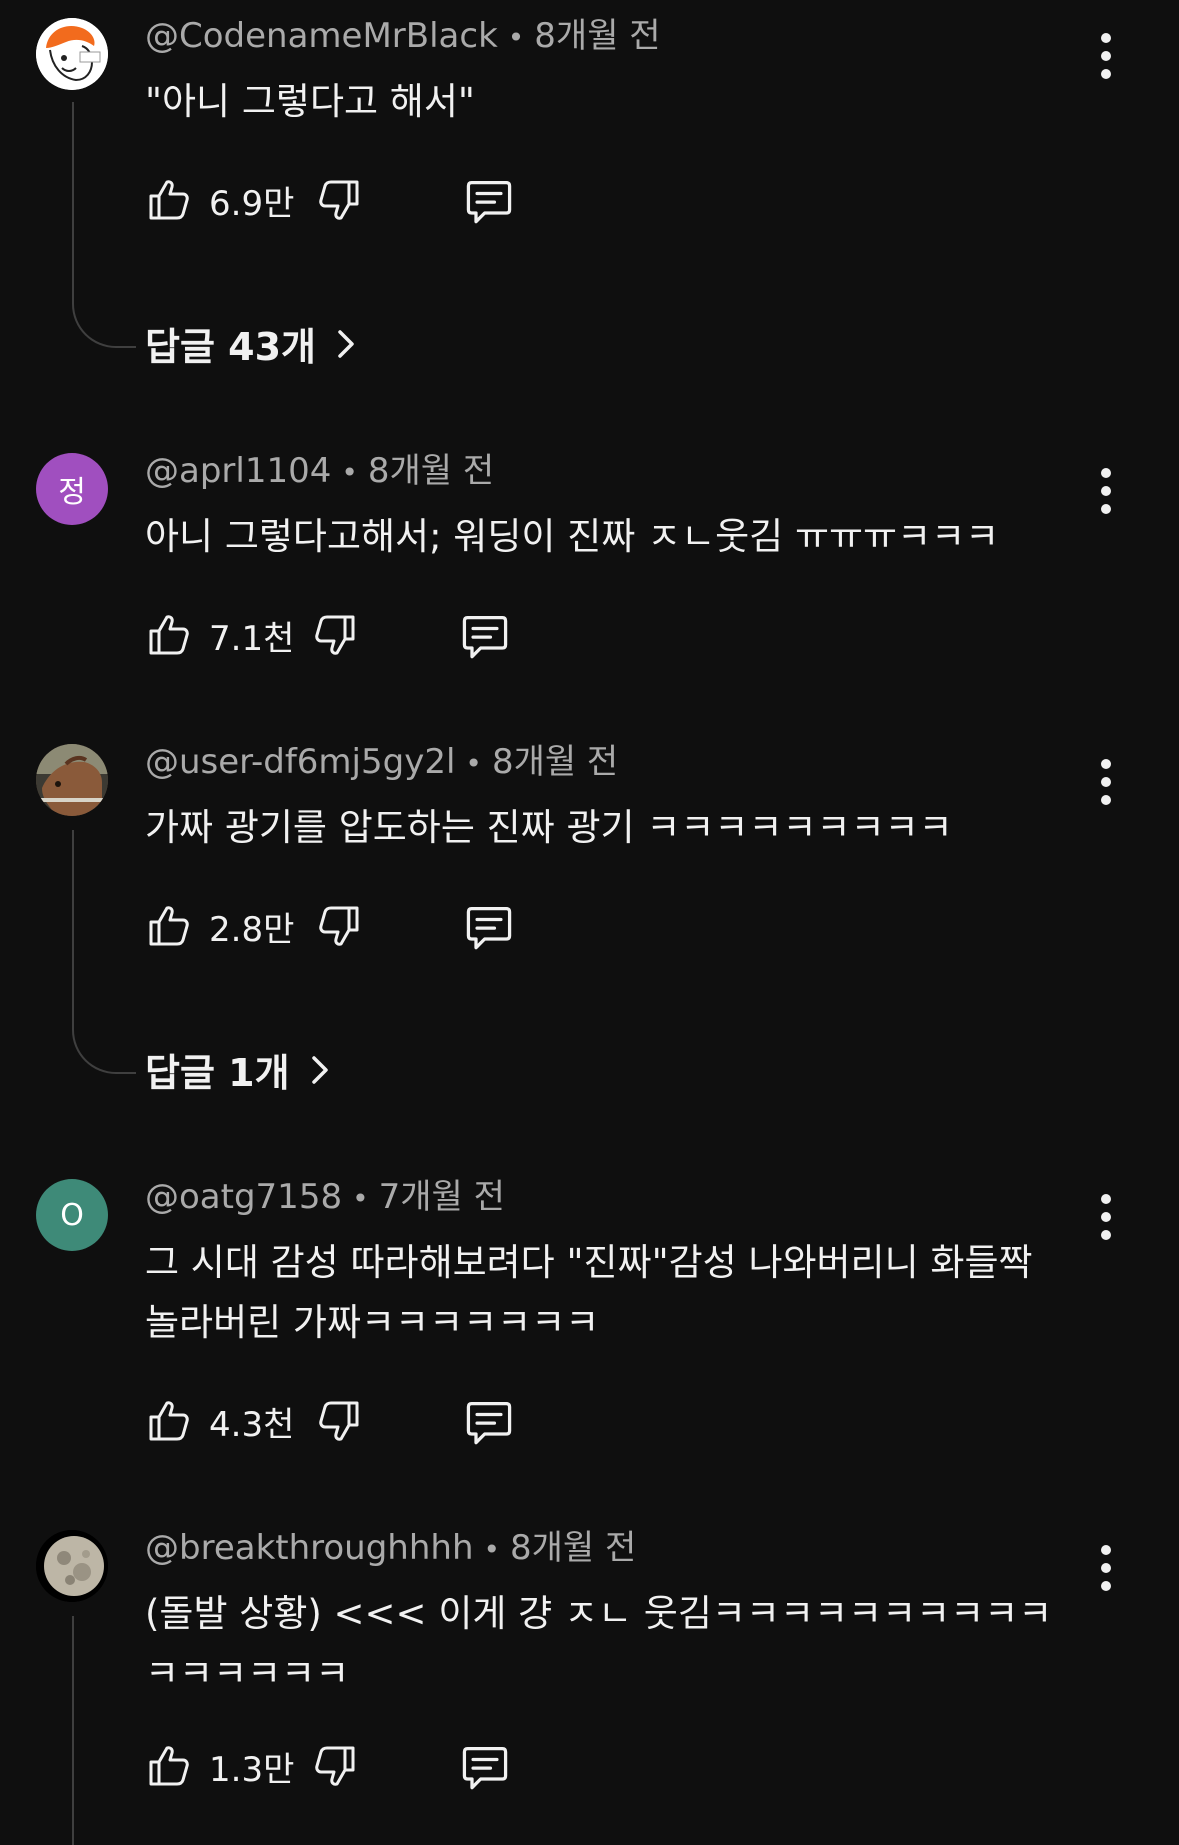 The width and height of the screenshot is (1179, 1845). I want to click on view-replies-button: 답글 1개, so click(238, 1069).